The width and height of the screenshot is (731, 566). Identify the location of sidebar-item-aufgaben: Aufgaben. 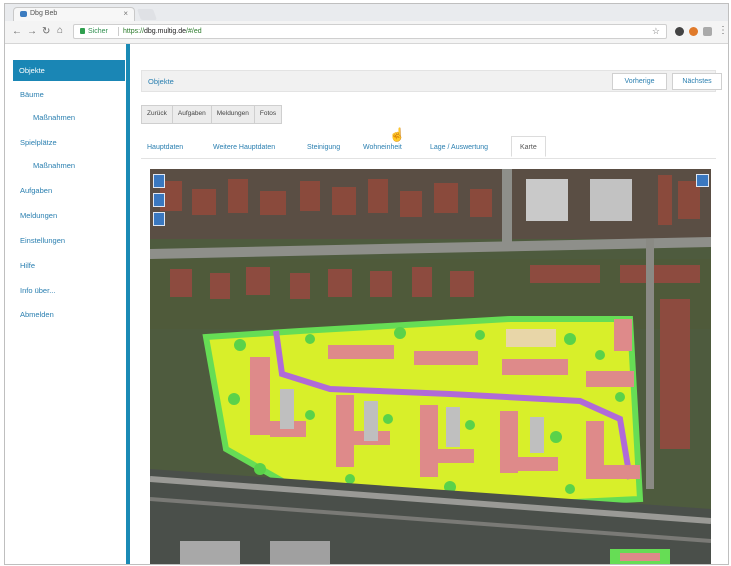
(36, 190).